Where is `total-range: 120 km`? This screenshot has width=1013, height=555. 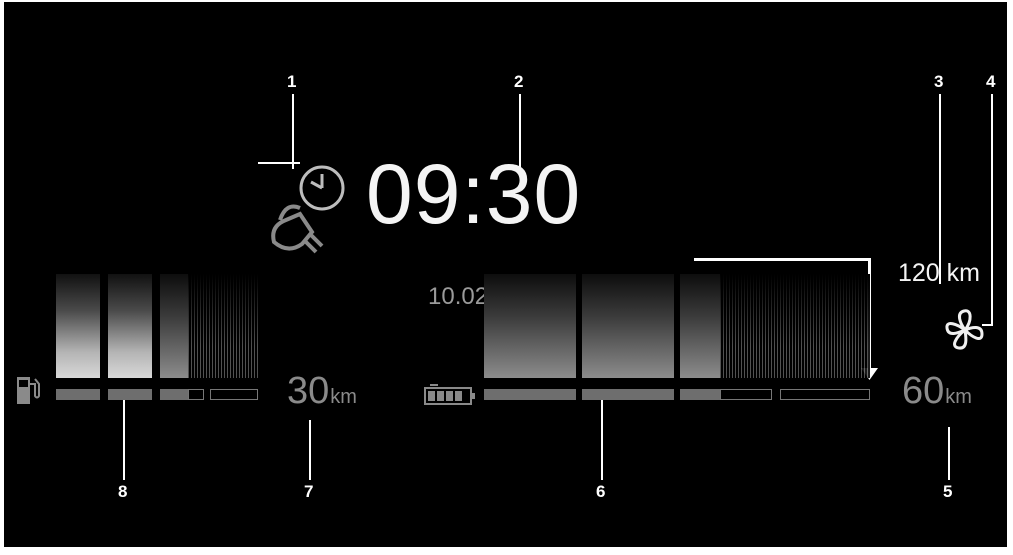
total-range: 120 km is located at coordinates (939, 273).